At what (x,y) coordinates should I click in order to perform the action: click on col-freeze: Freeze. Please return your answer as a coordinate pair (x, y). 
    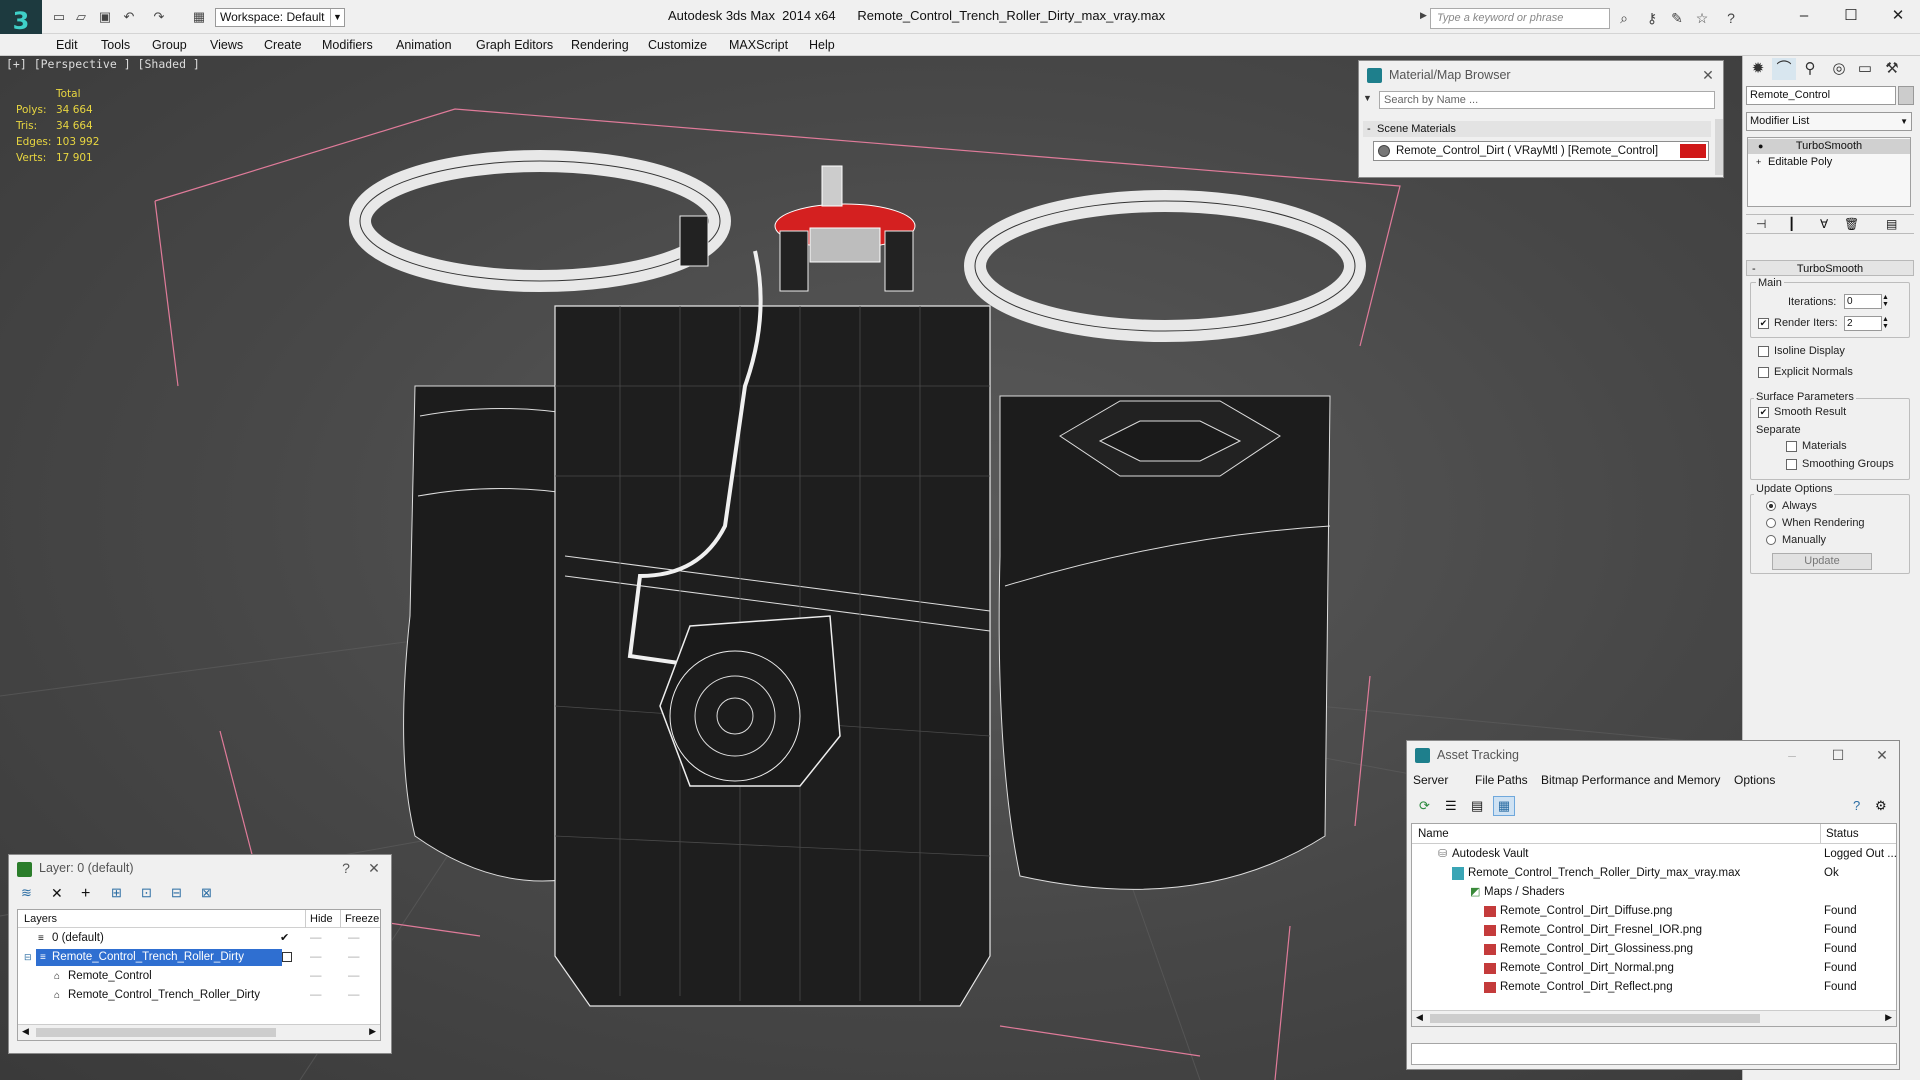
    Looking at the image, I should click on (359, 919).